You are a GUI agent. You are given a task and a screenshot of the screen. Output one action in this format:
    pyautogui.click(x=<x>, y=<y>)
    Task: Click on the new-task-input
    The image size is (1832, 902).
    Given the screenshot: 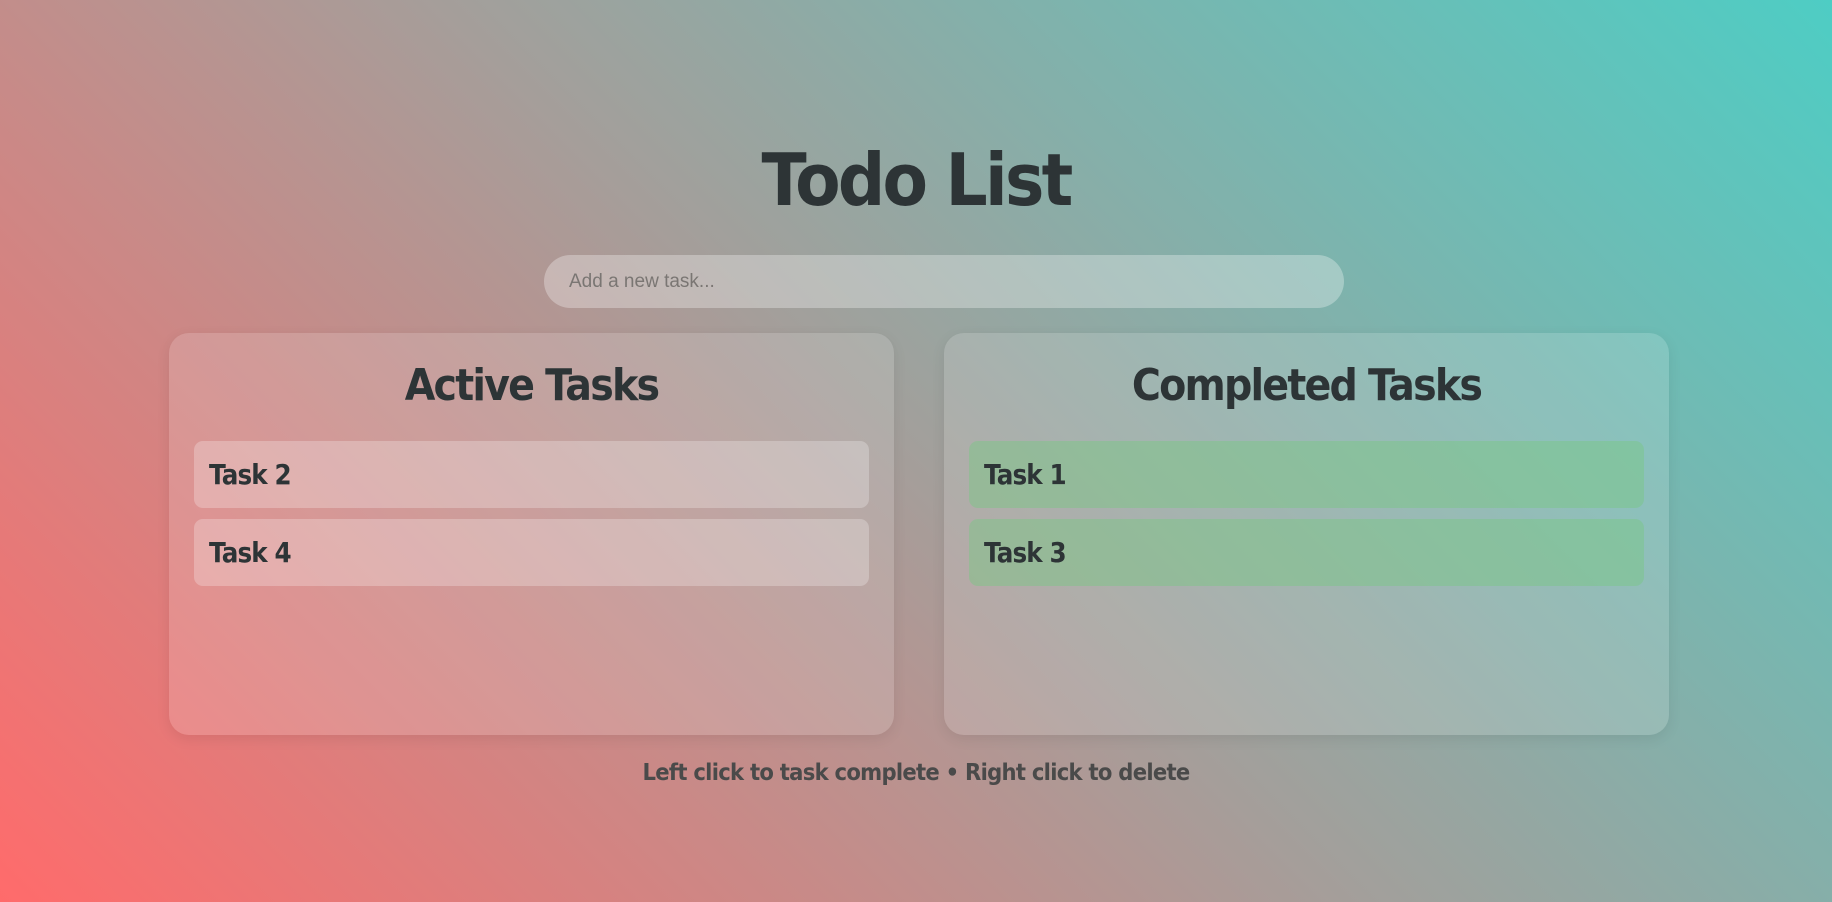 What is the action you would take?
    pyautogui.click(x=944, y=281)
    